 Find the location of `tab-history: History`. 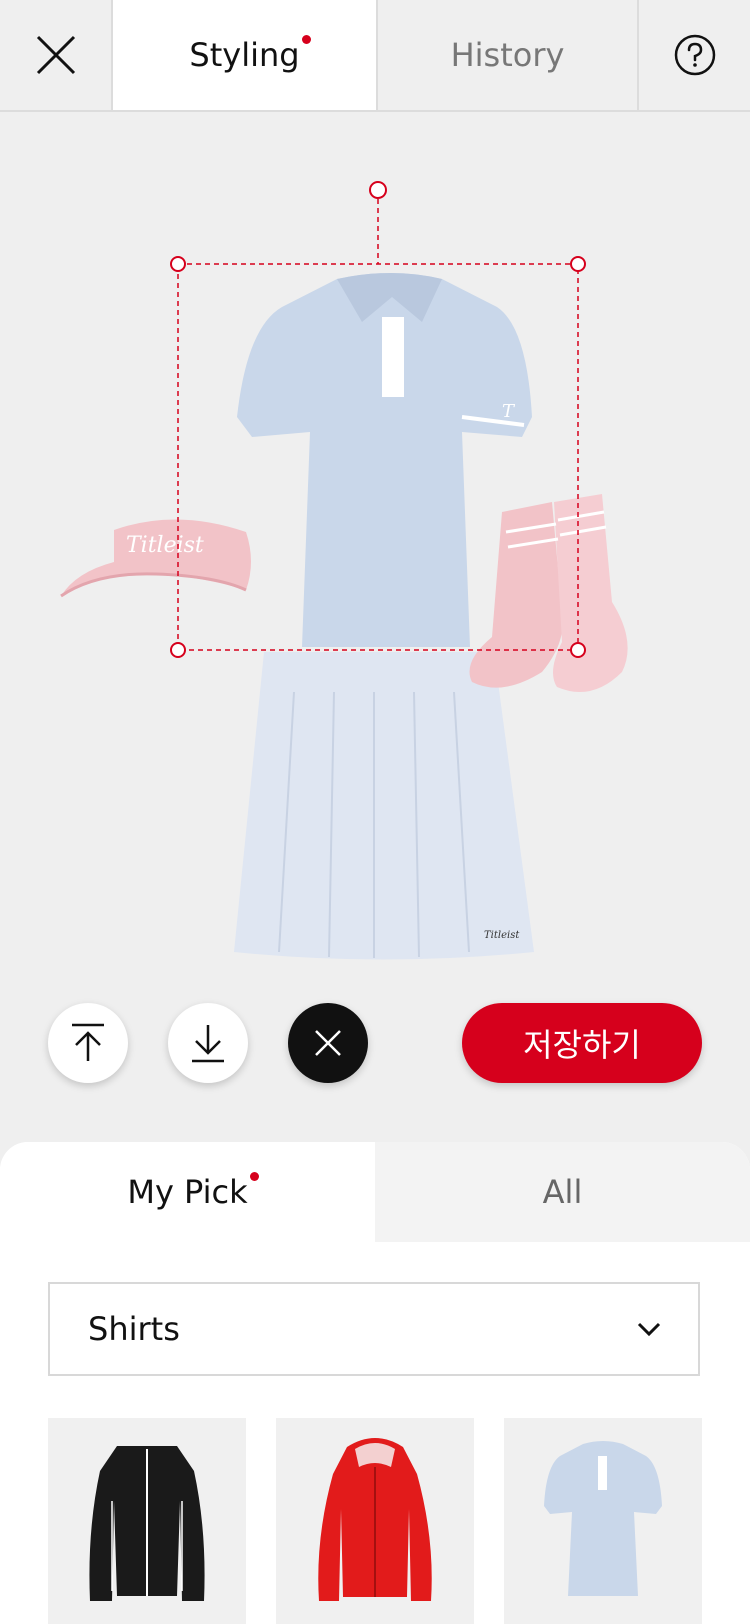

tab-history: History is located at coordinates (507, 55).